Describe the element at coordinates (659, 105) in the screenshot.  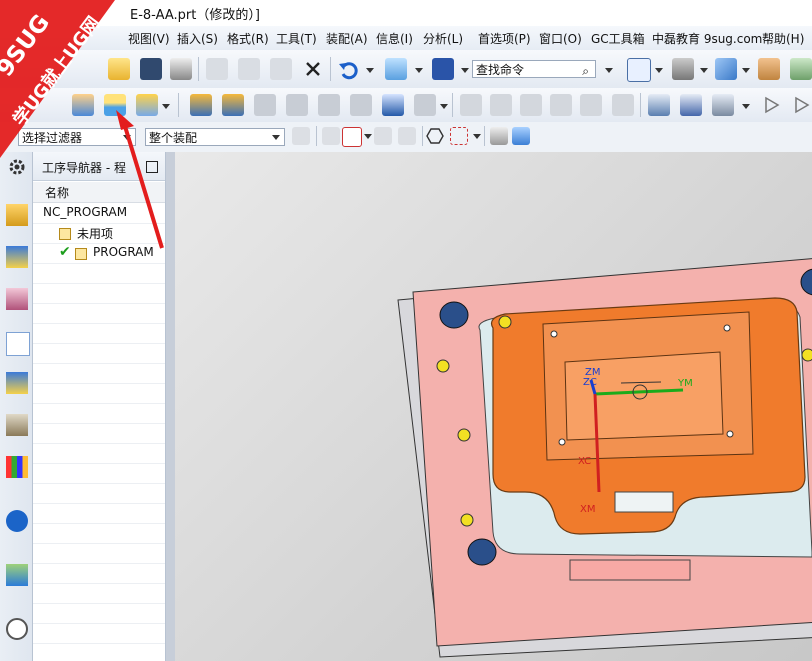
I see `machine-tool-view-icon` at that location.